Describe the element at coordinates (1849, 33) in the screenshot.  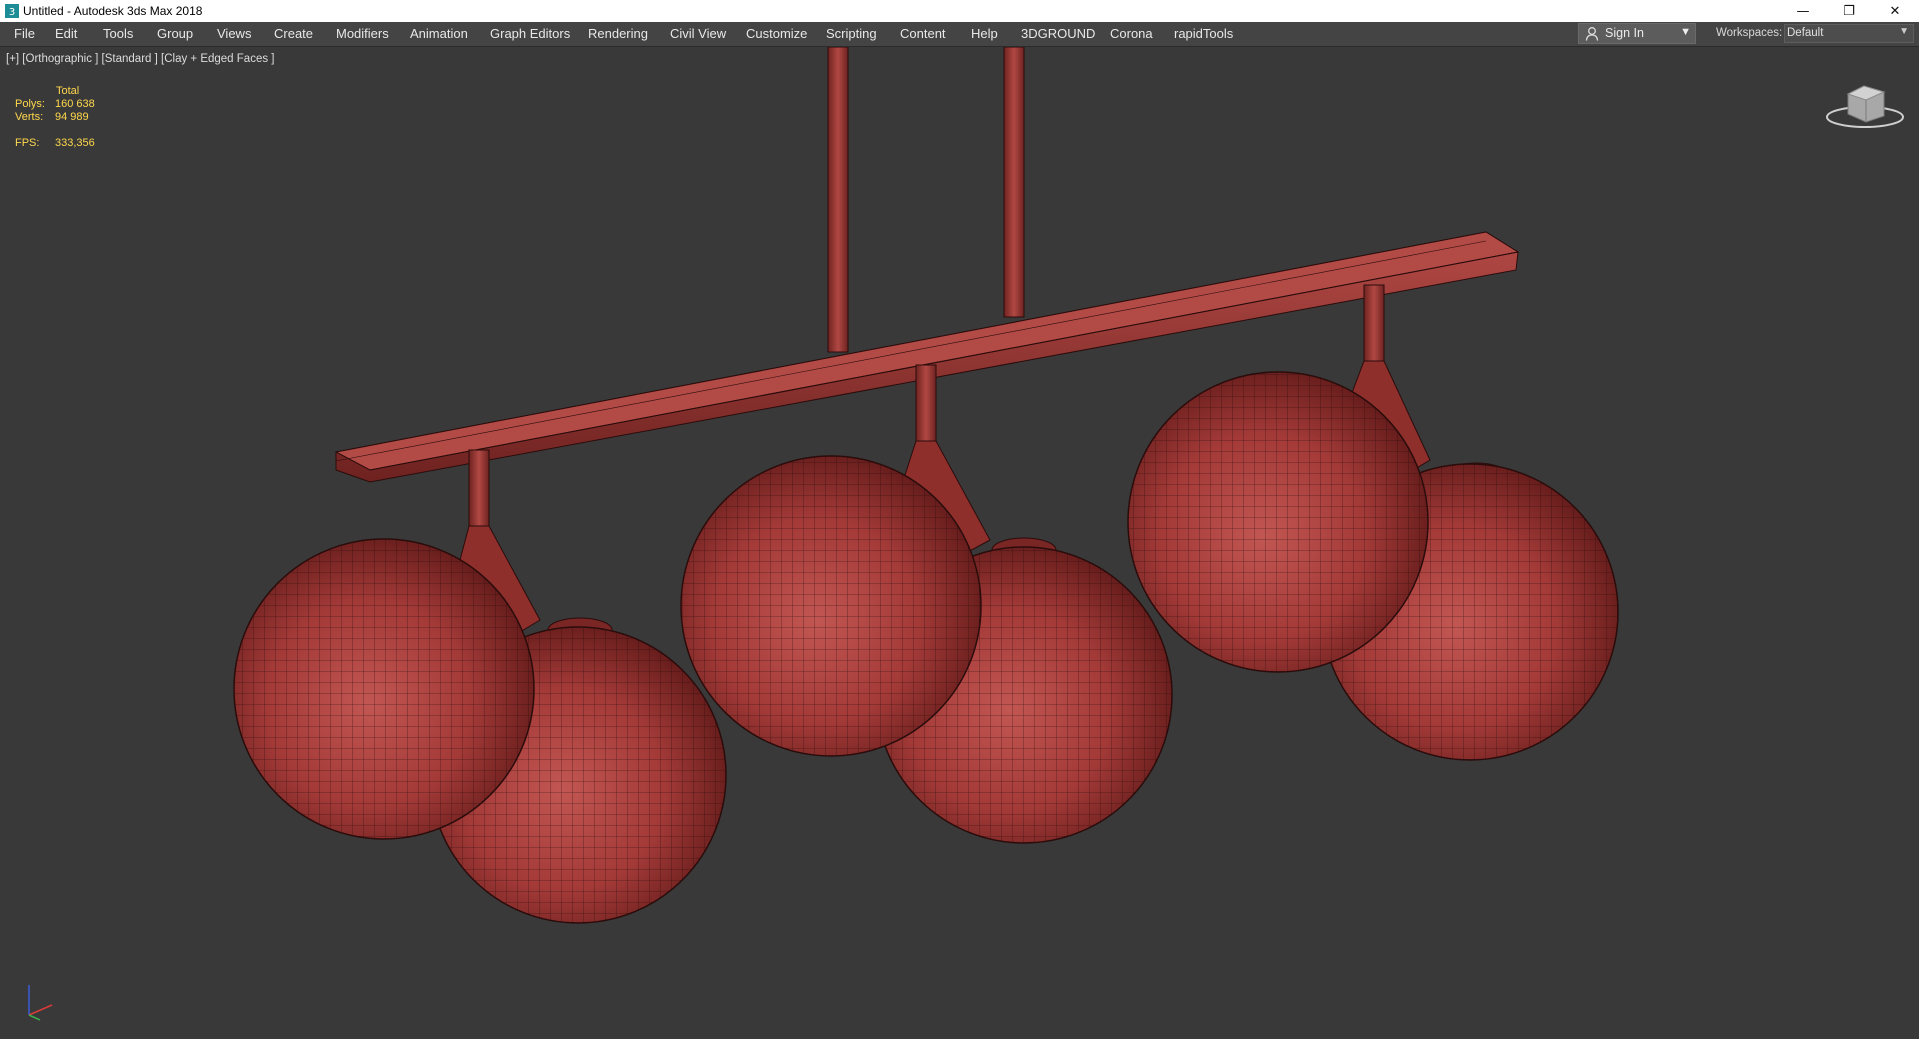
I see `workspaces-select: Default ▼` at that location.